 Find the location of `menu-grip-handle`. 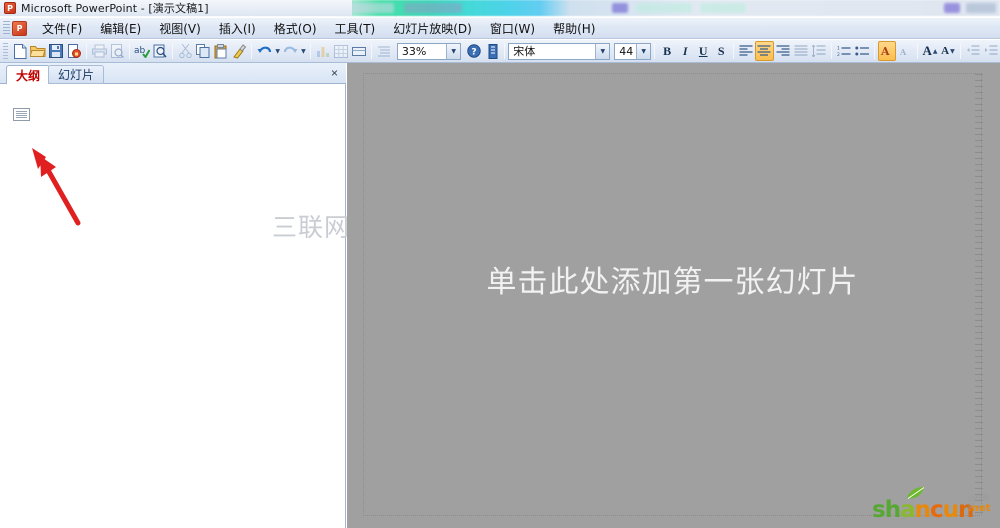

menu-grip-handle is located at coordinates (6, 28).